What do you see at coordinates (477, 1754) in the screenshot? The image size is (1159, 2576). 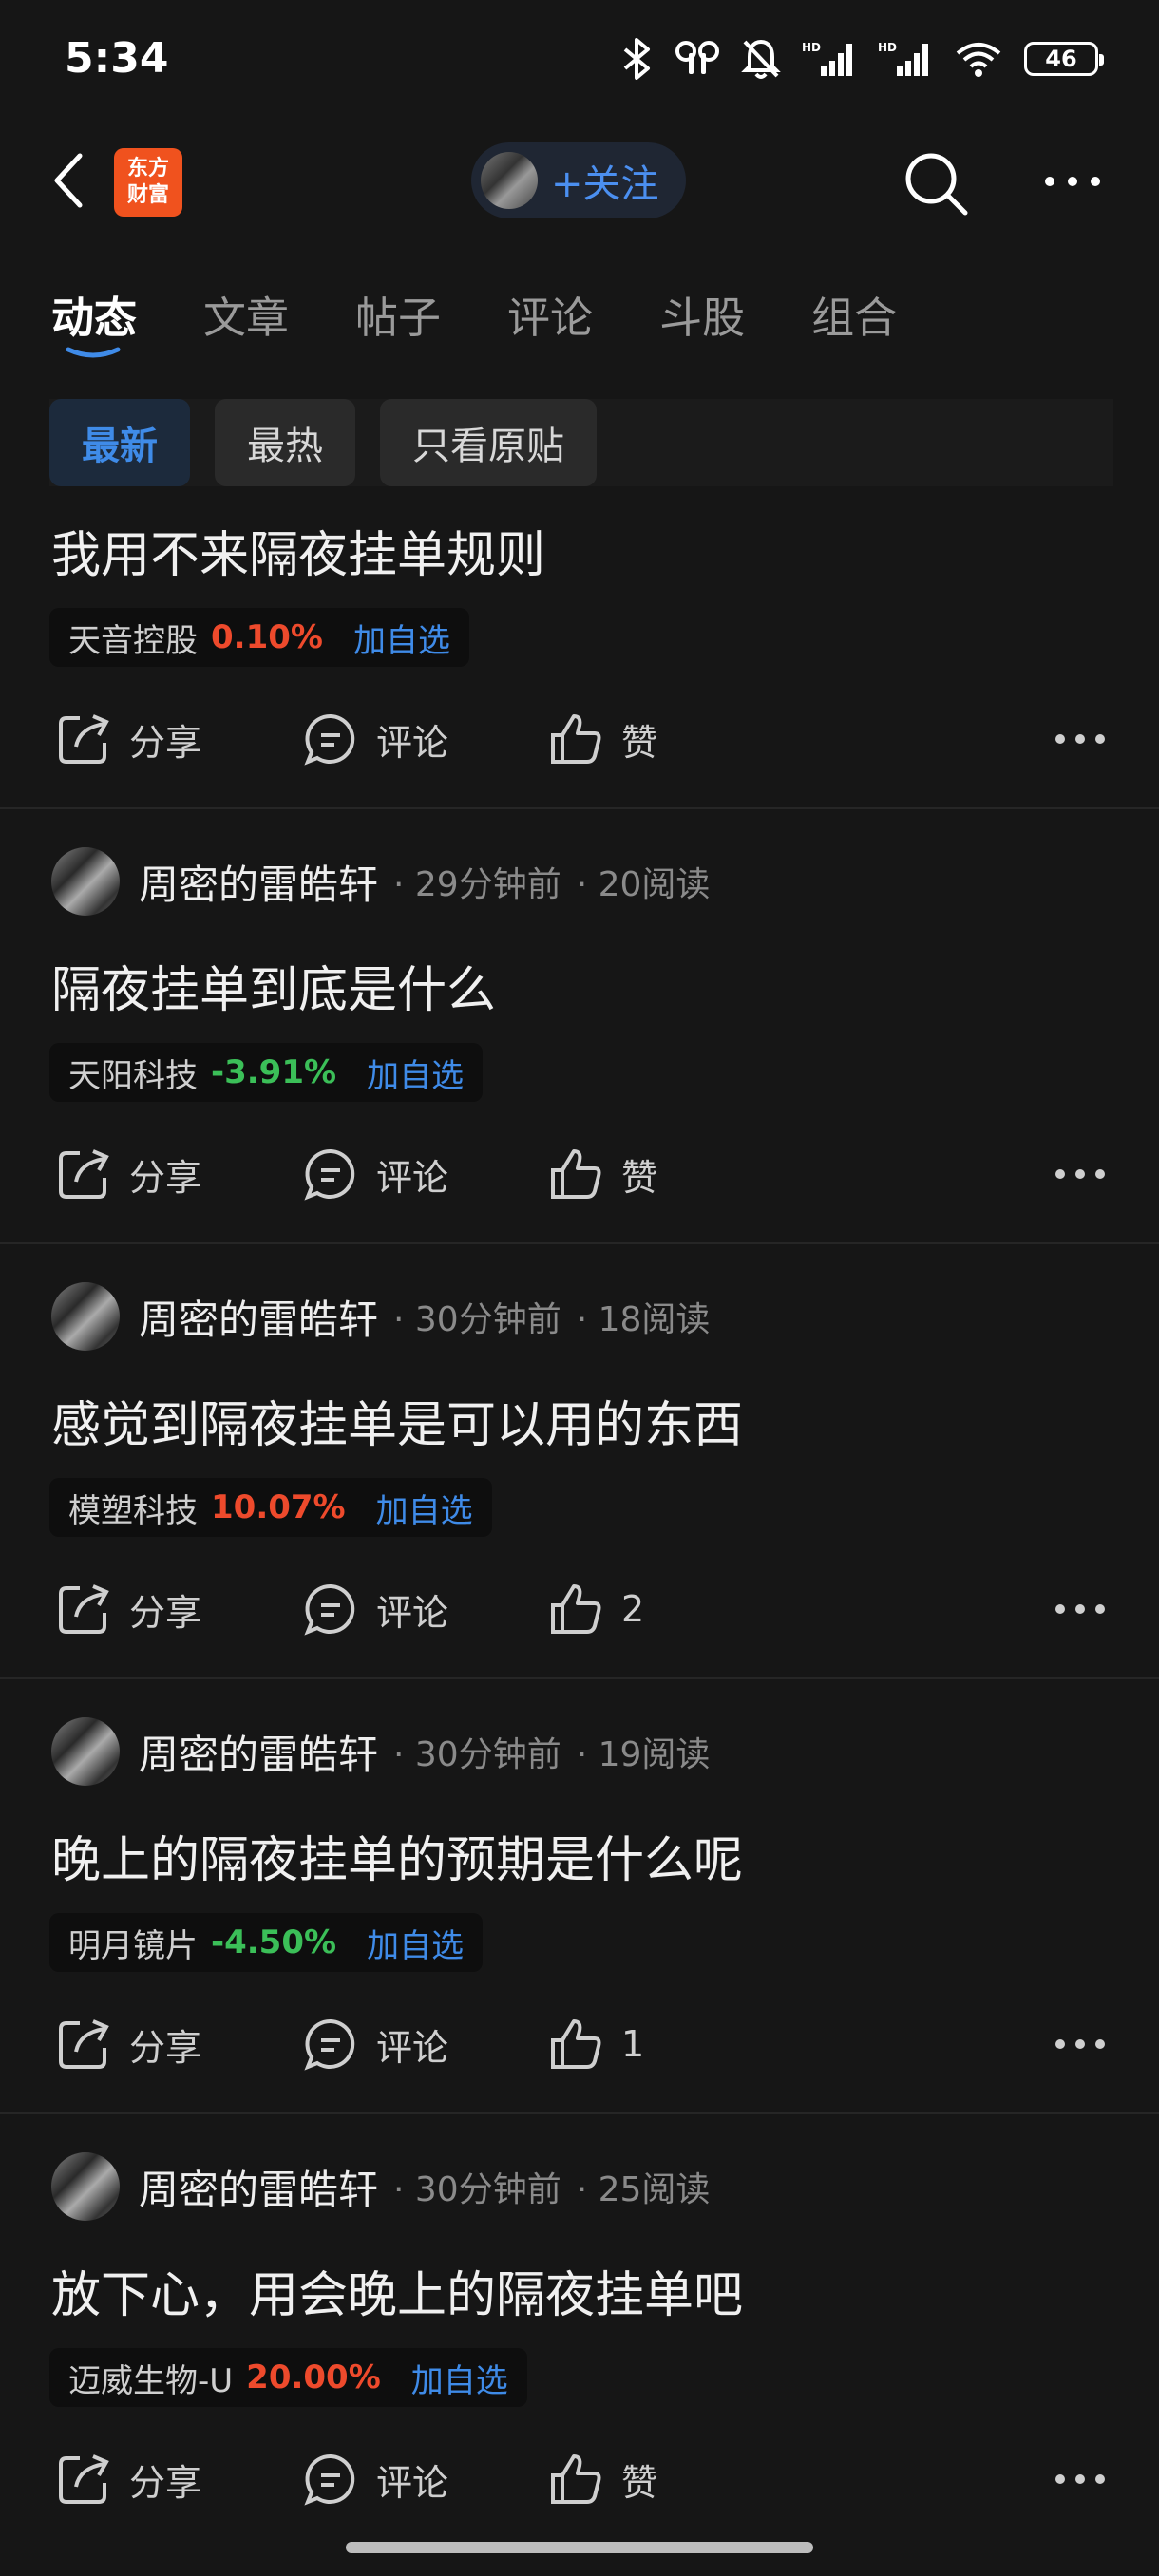 I see `post-time: · 30分钟前` at bounding box center [477, 1754].